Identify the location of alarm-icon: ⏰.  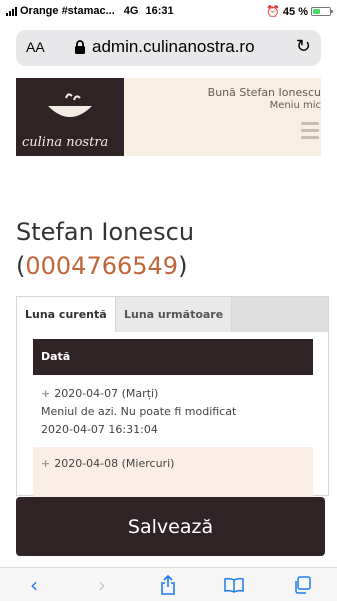
(273, 12).